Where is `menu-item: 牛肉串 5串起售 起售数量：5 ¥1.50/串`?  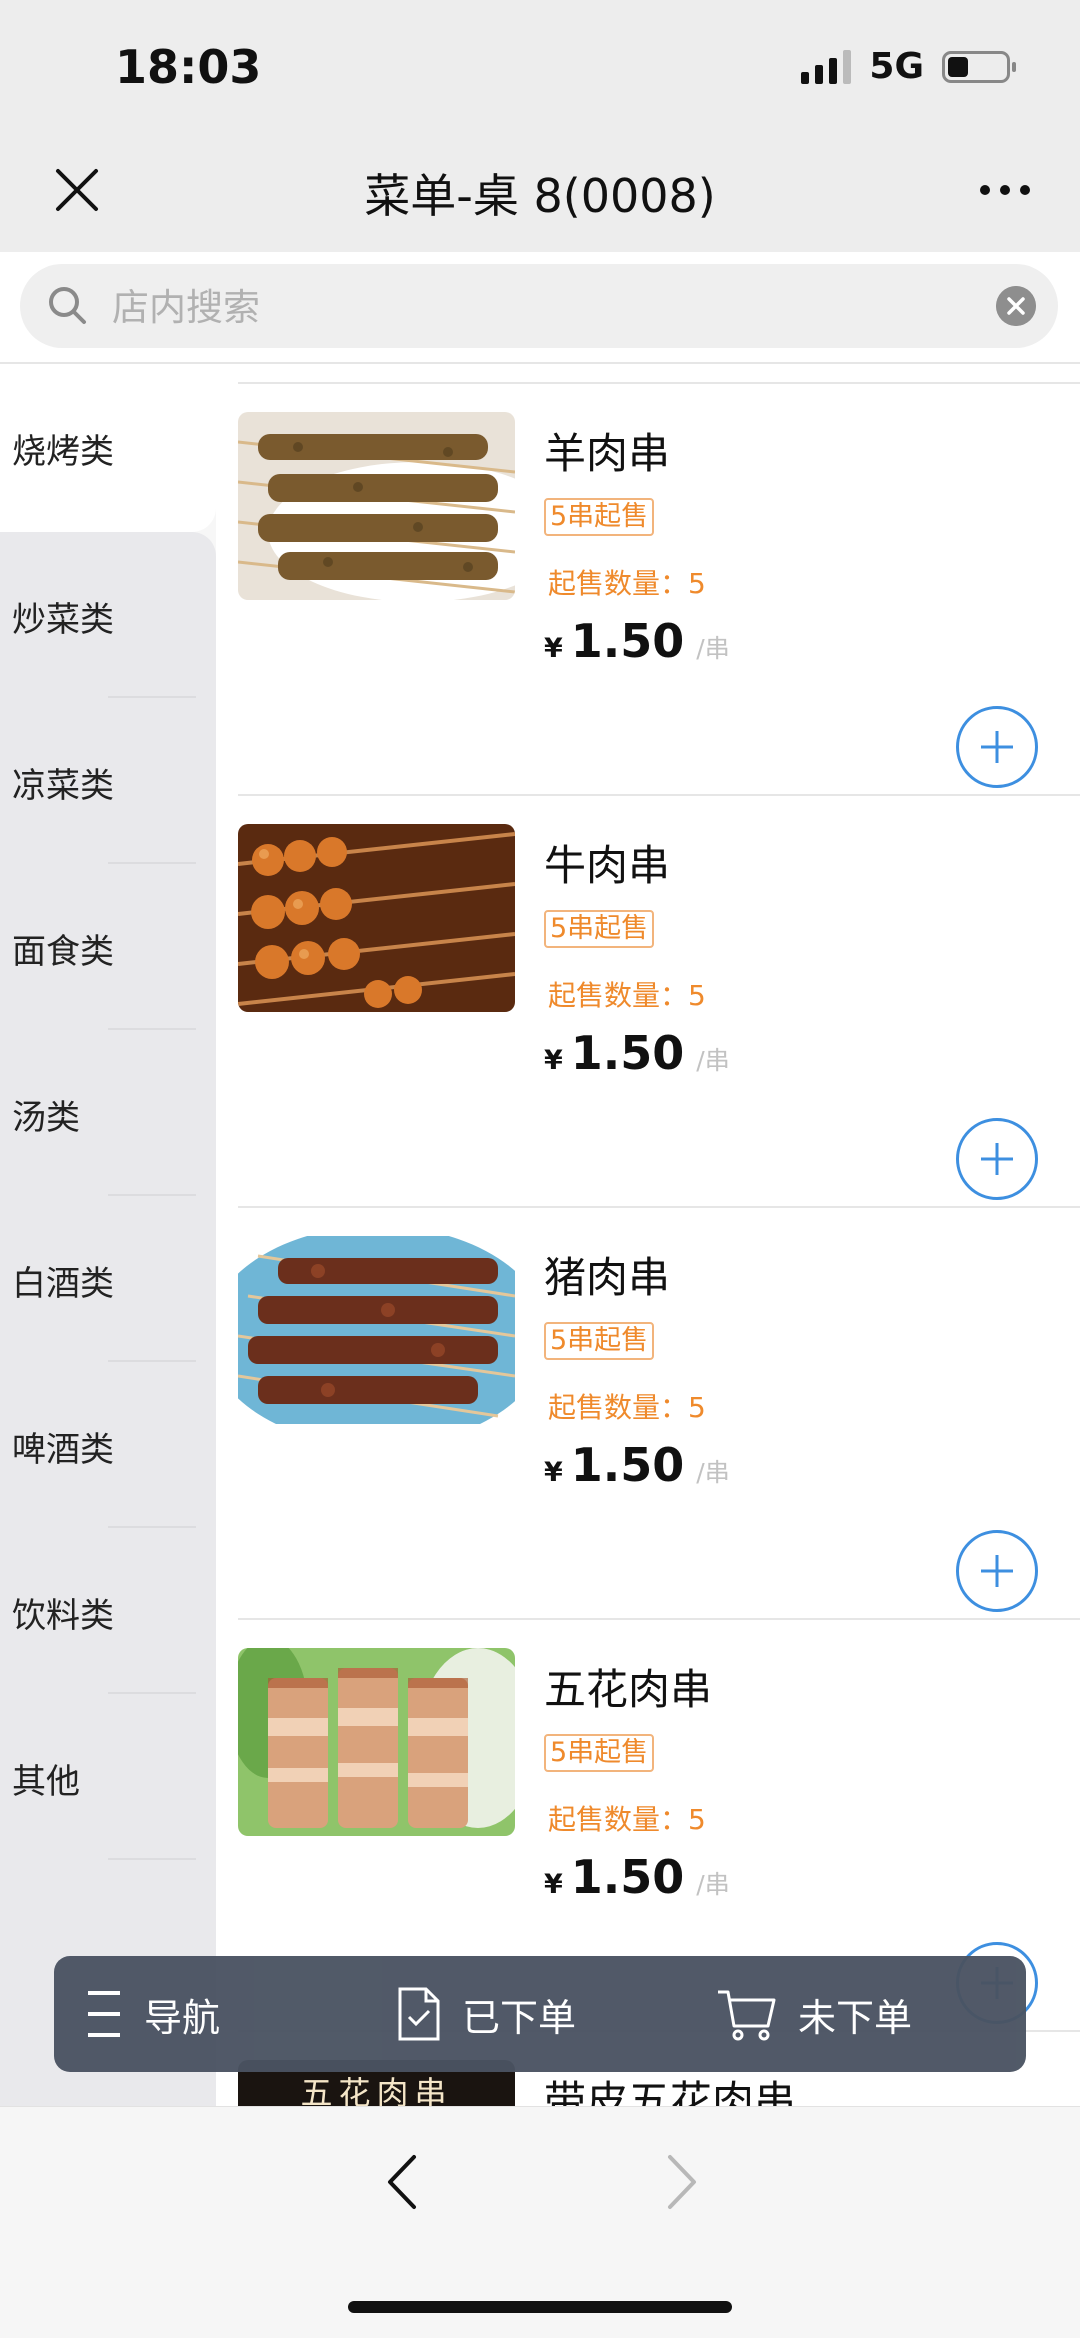 menu-item: 牛肉串 5串起售 起售数量：5 ¥1.50/串 is located at coordinates (659, 1002).